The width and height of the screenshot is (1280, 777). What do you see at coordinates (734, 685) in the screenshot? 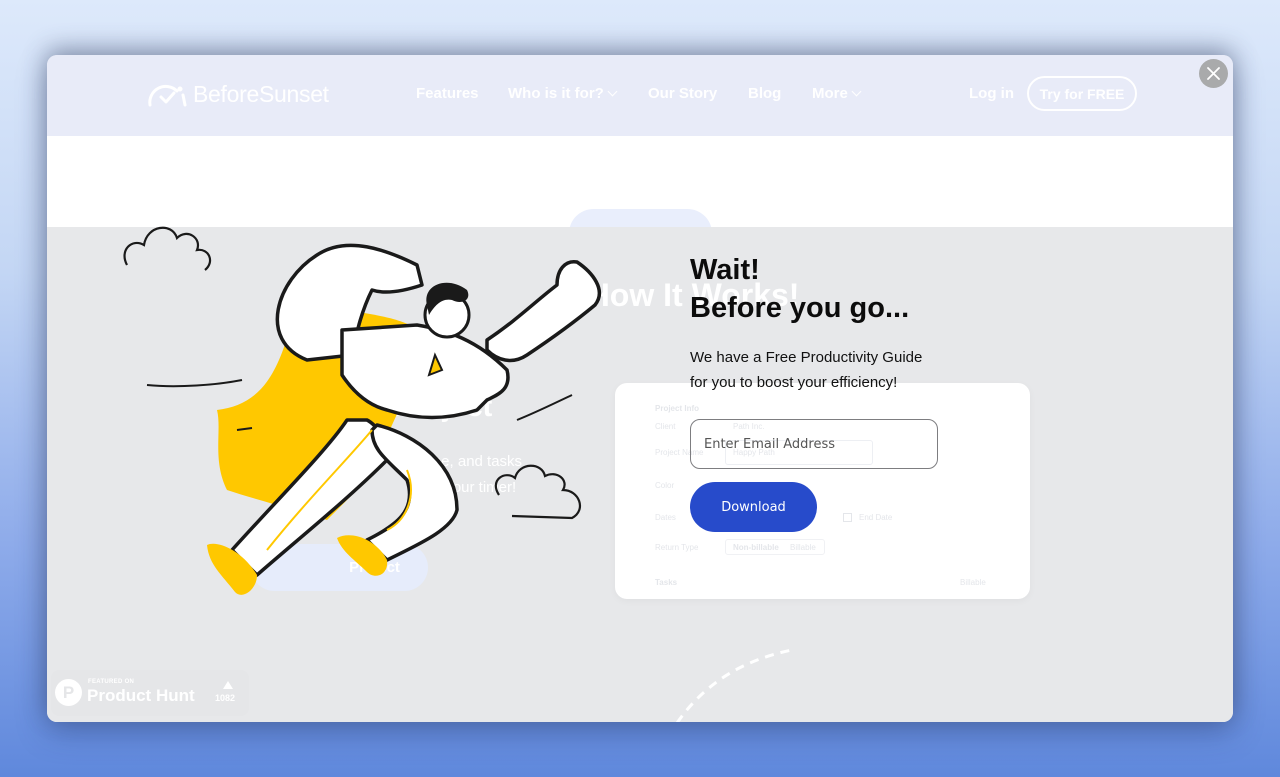
I see `dashed-arc-decoration` at bounding box center [734, 685].